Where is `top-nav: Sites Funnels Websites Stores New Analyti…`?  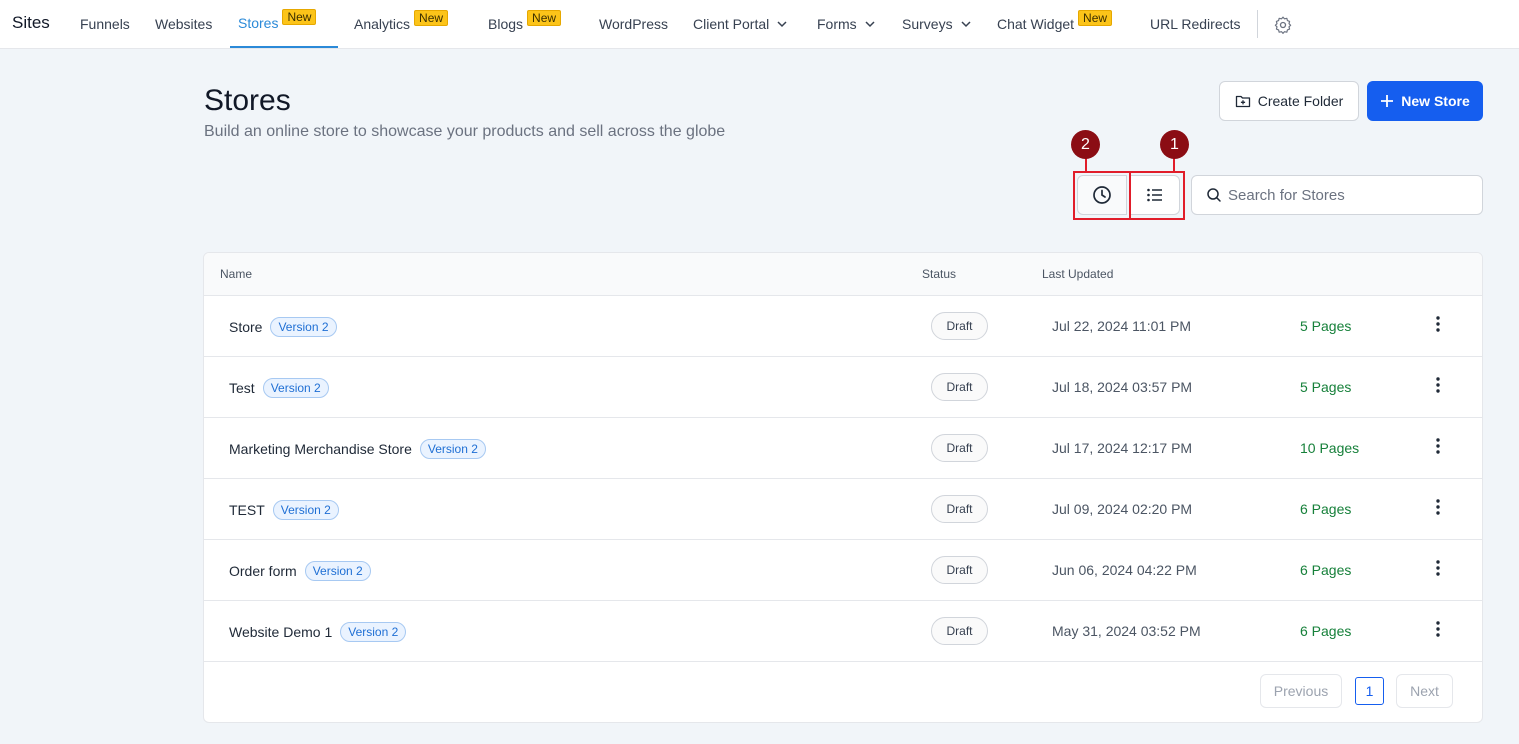
top-nav: Sites Funnels Websites Stores New Analyti… is located at coordinates (759, 24).